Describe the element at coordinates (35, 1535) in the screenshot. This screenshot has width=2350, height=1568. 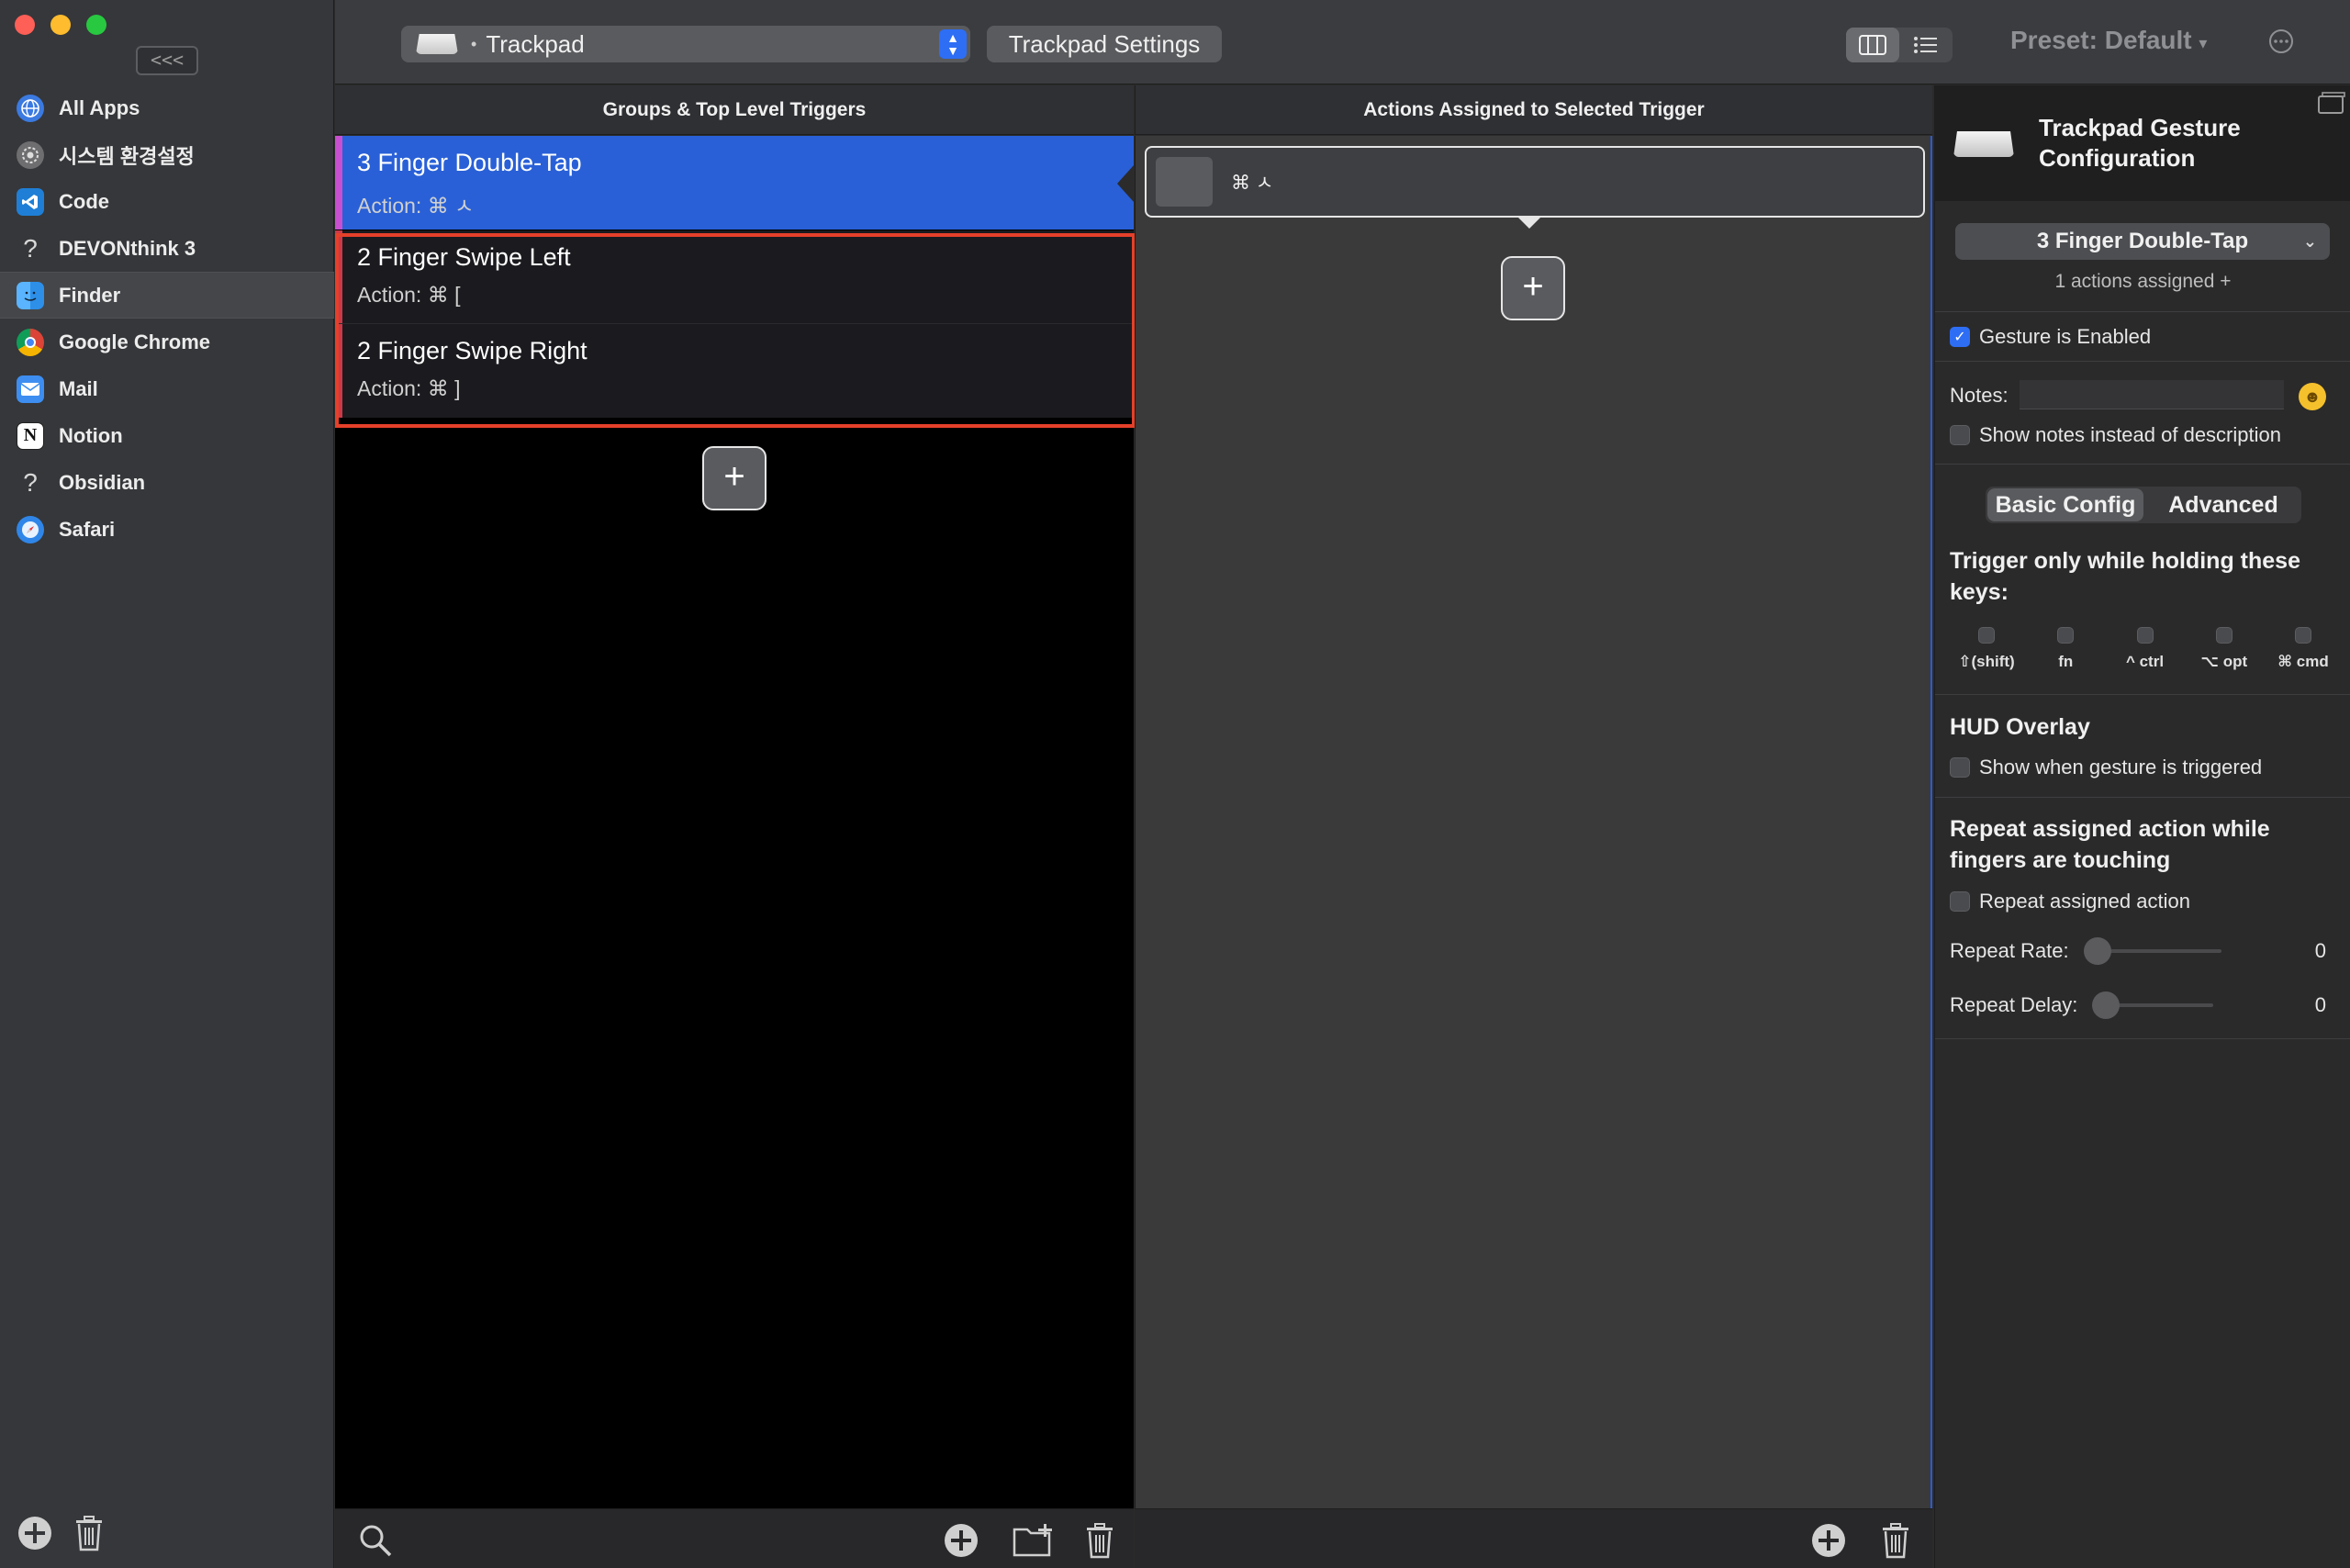
I see `add-app-icon` at that location.